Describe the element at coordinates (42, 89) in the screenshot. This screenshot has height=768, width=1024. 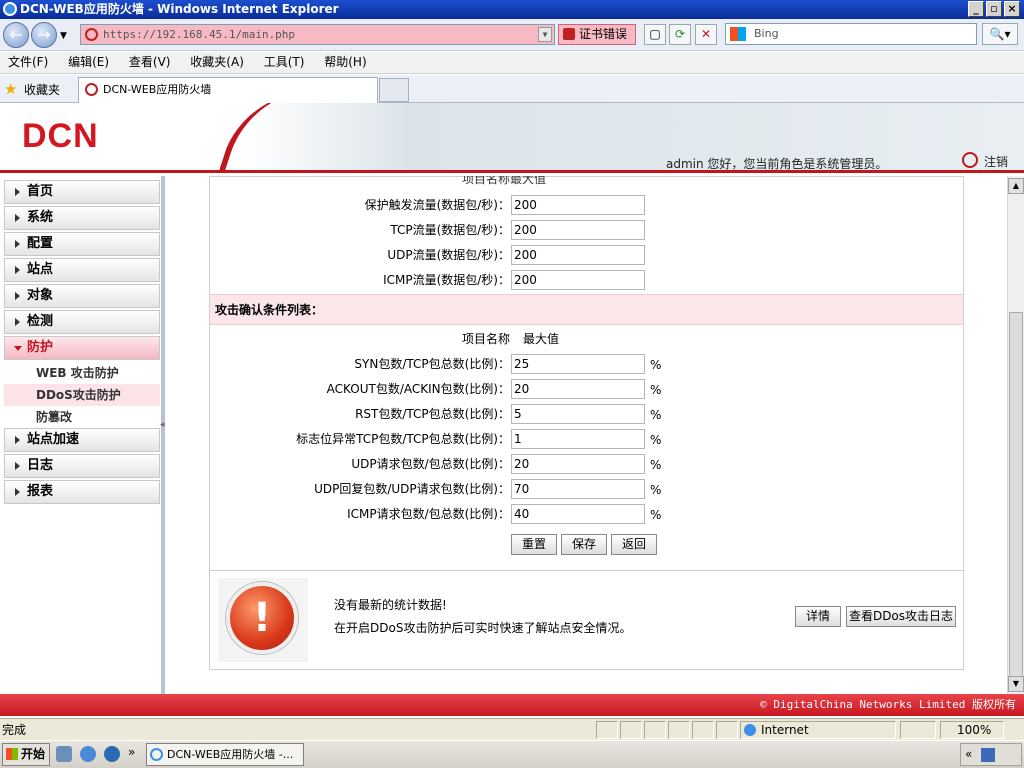
I see `favorites-button: 收藏夹` at that location.